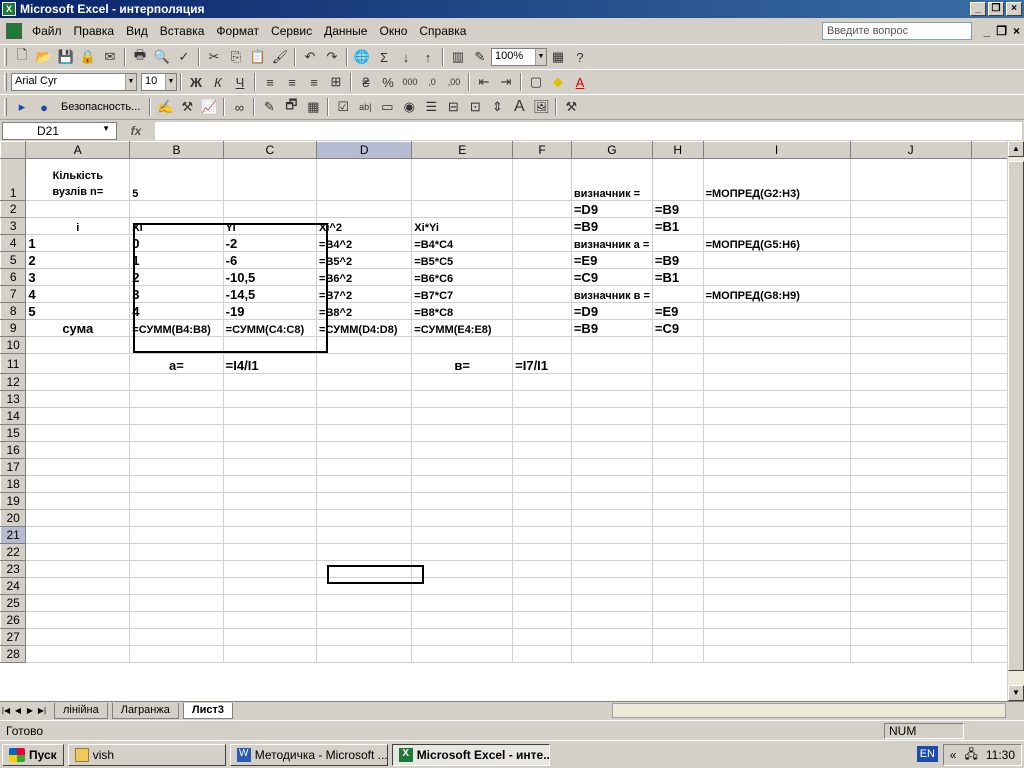 This screenshot has width=1024, height=768. I want to click on cell-b6: 2, so click(176, 277).